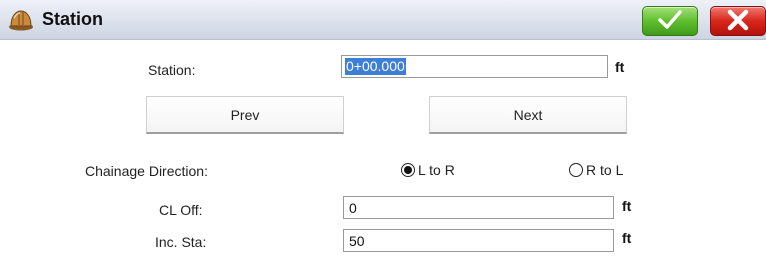 The width and height of the screenshot is (766, 261). I want to click on radio-selected-indicator, so click(408, 170).